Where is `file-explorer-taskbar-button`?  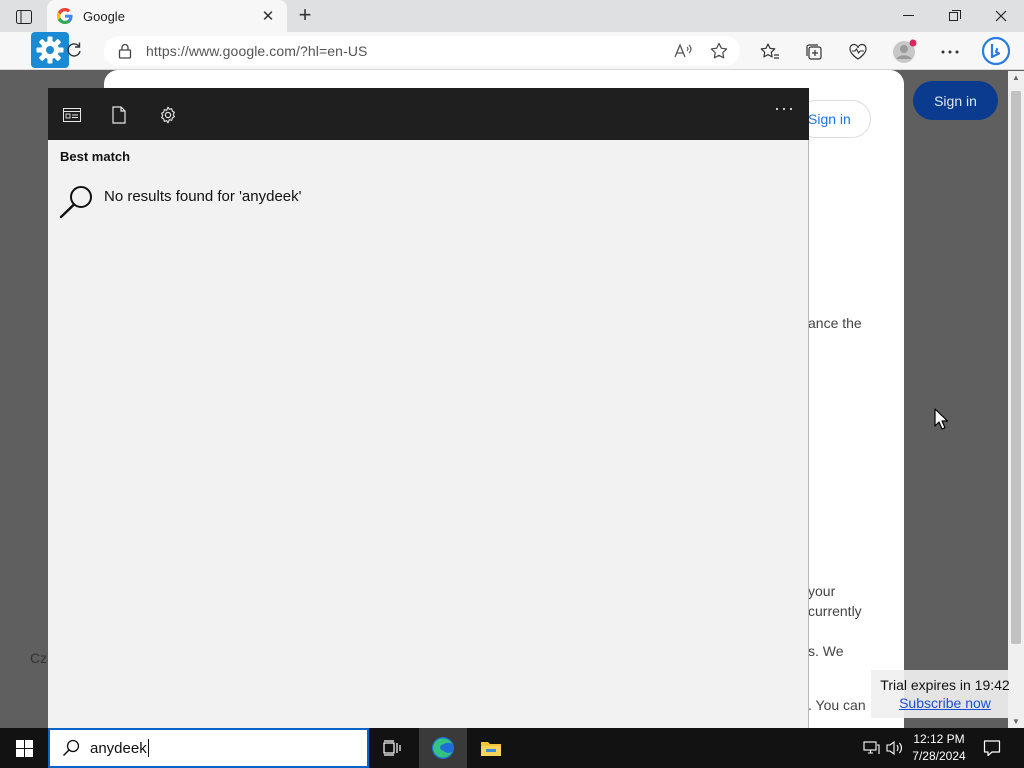
file-explorer-taskbar-button is located at coordinates (491, 748).